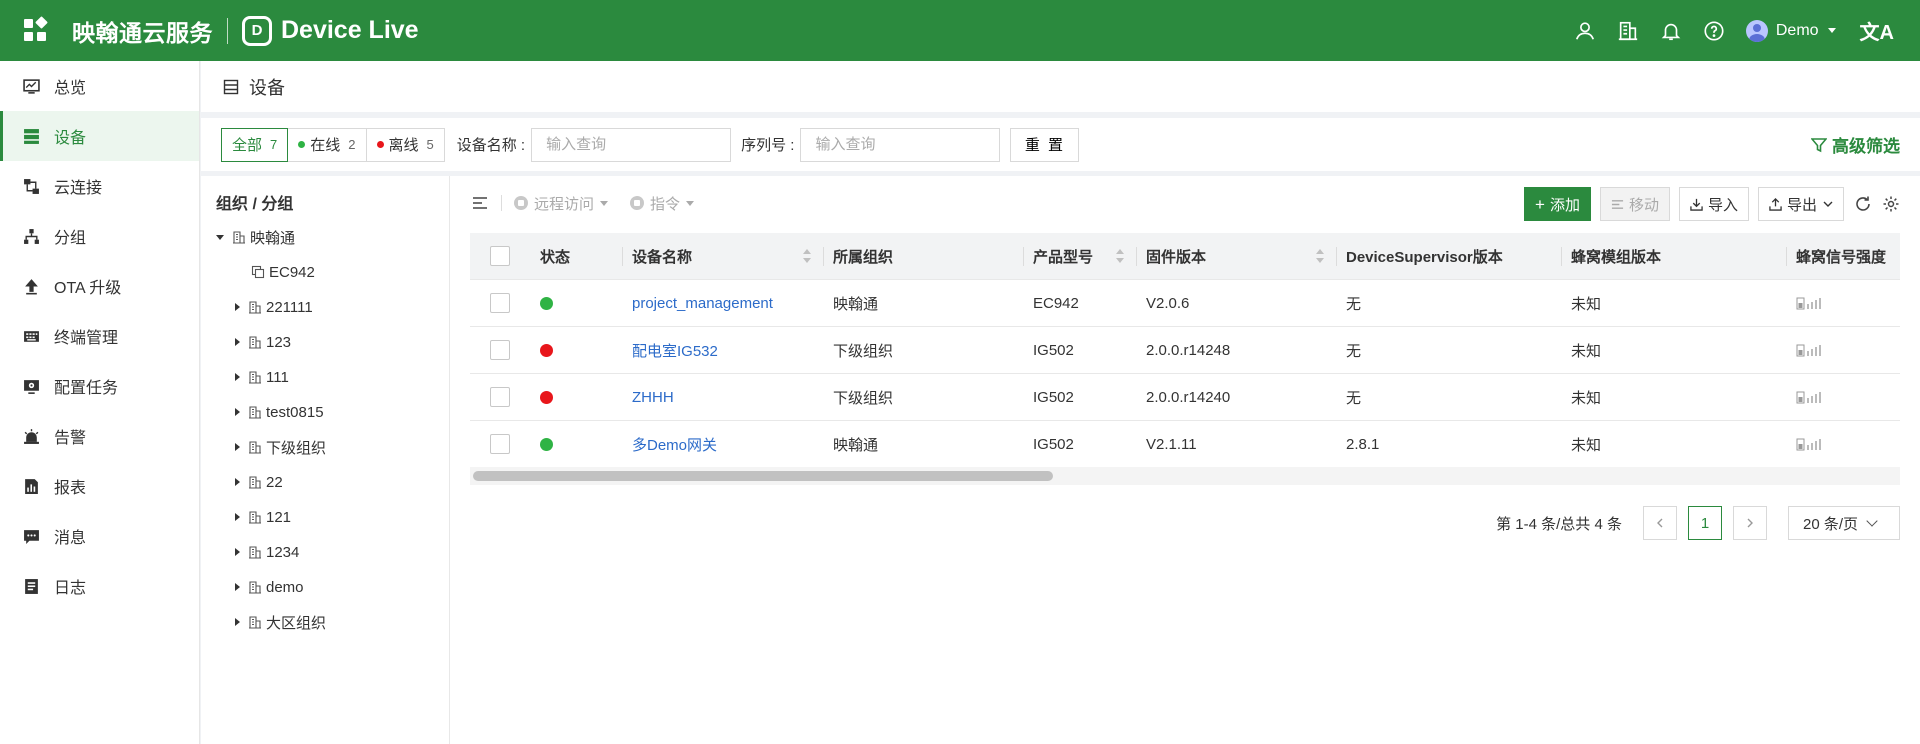 The image size is (1920, 744). Describe the element at coordinates (31, 586) in the screenshot. I see `log-icon` at that location.